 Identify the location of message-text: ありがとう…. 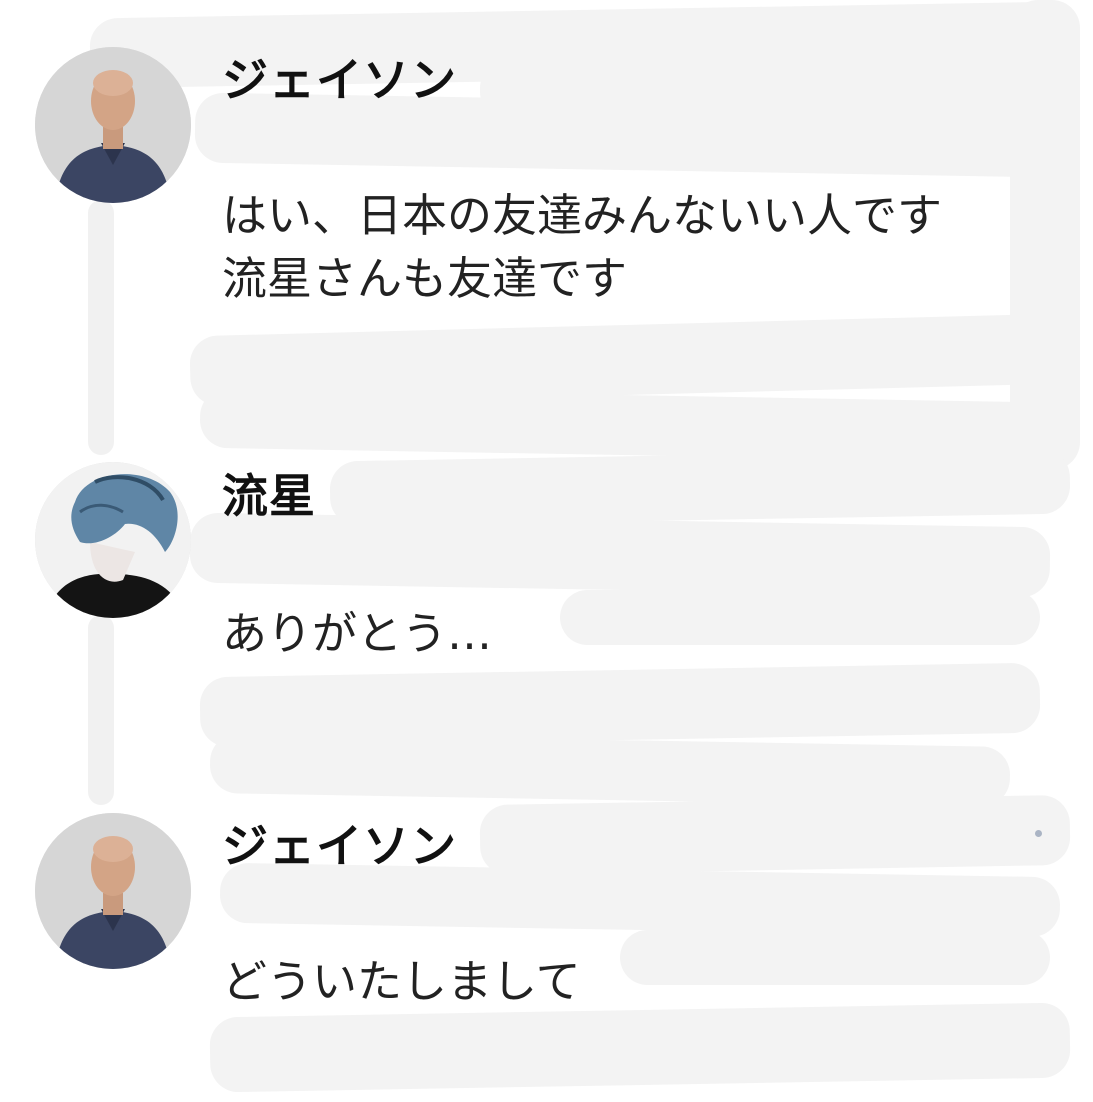
(357, 633).